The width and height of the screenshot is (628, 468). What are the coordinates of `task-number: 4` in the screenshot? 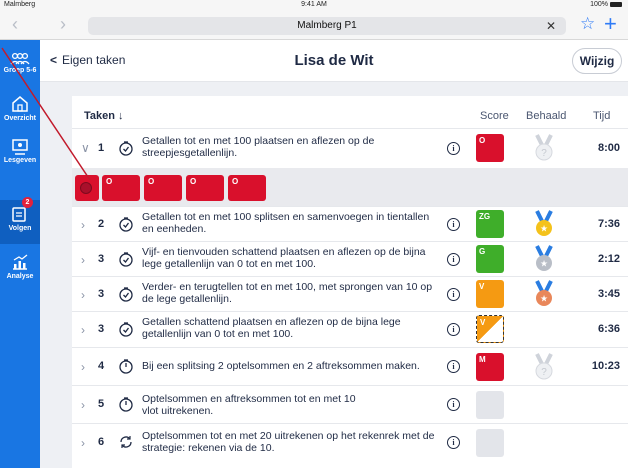 It's located at (101, 366).